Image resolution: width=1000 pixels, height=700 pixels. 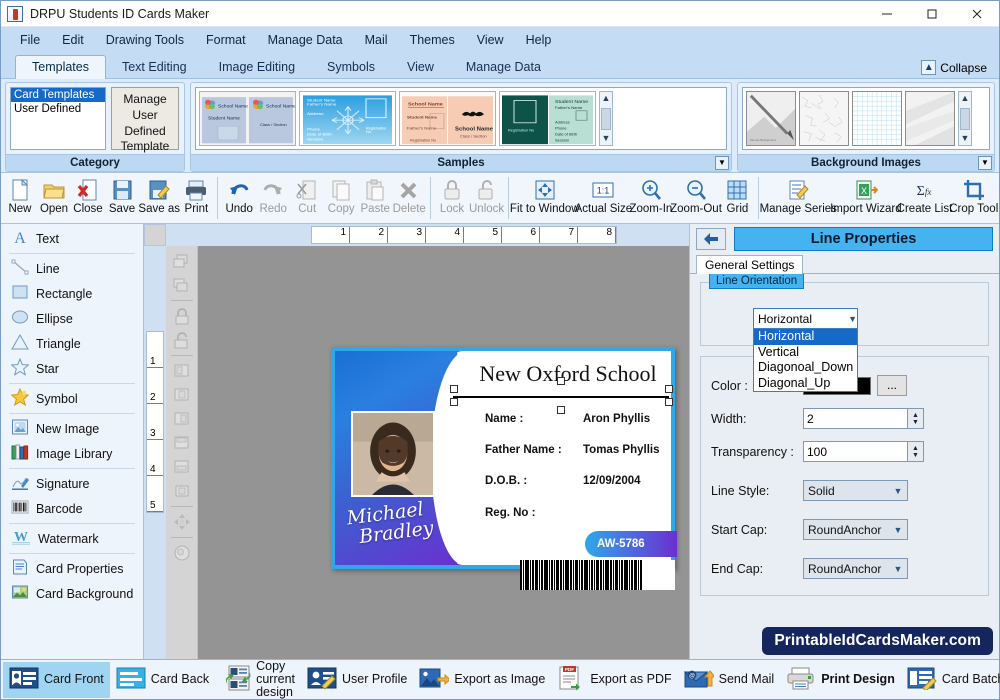 I want to click on width-input: 2, so click(x=855, y=418).